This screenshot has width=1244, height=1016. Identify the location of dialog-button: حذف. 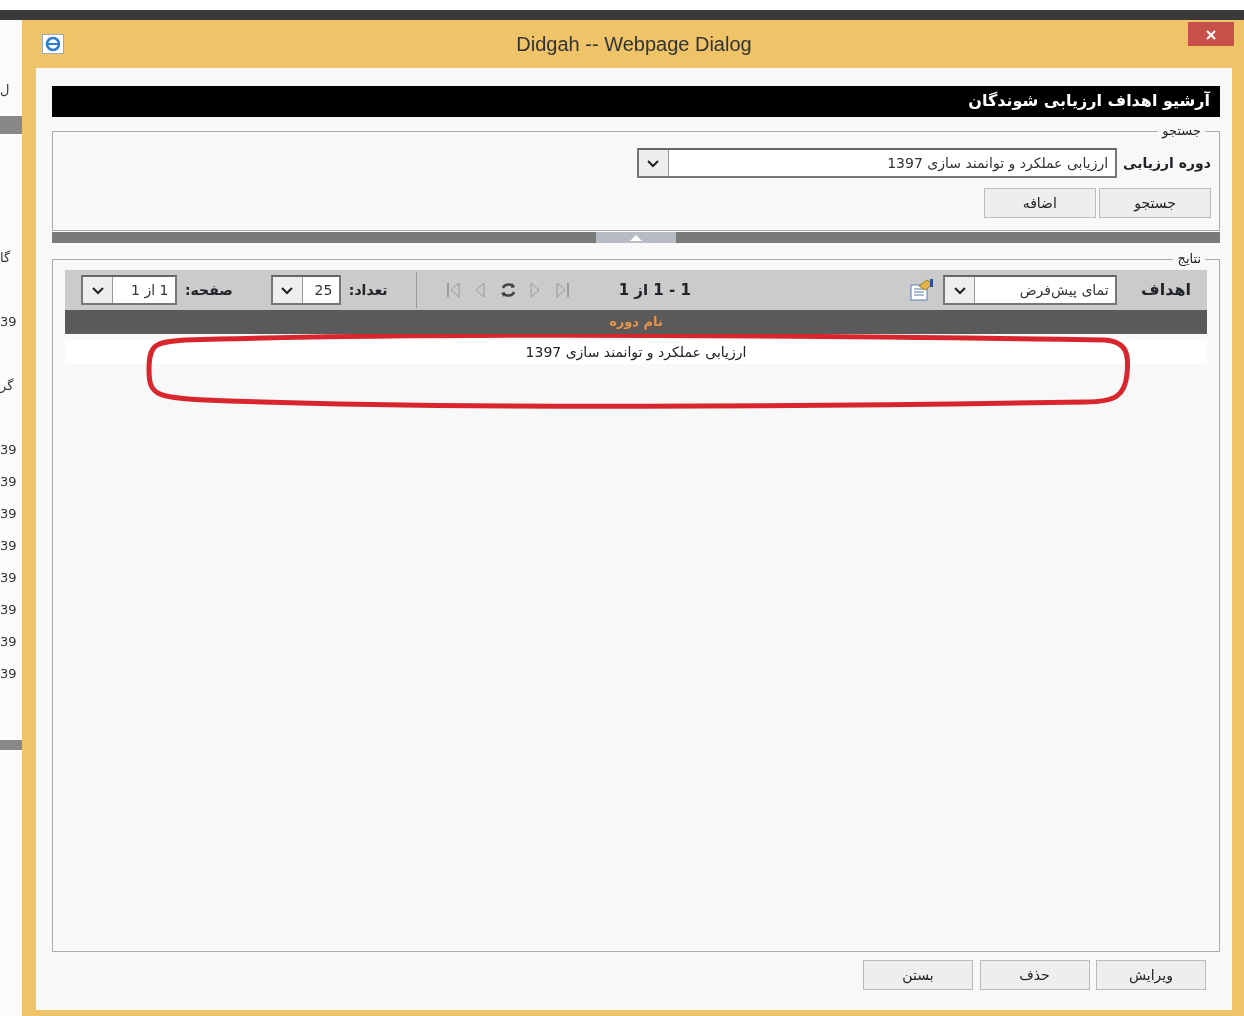
(1034, 975).